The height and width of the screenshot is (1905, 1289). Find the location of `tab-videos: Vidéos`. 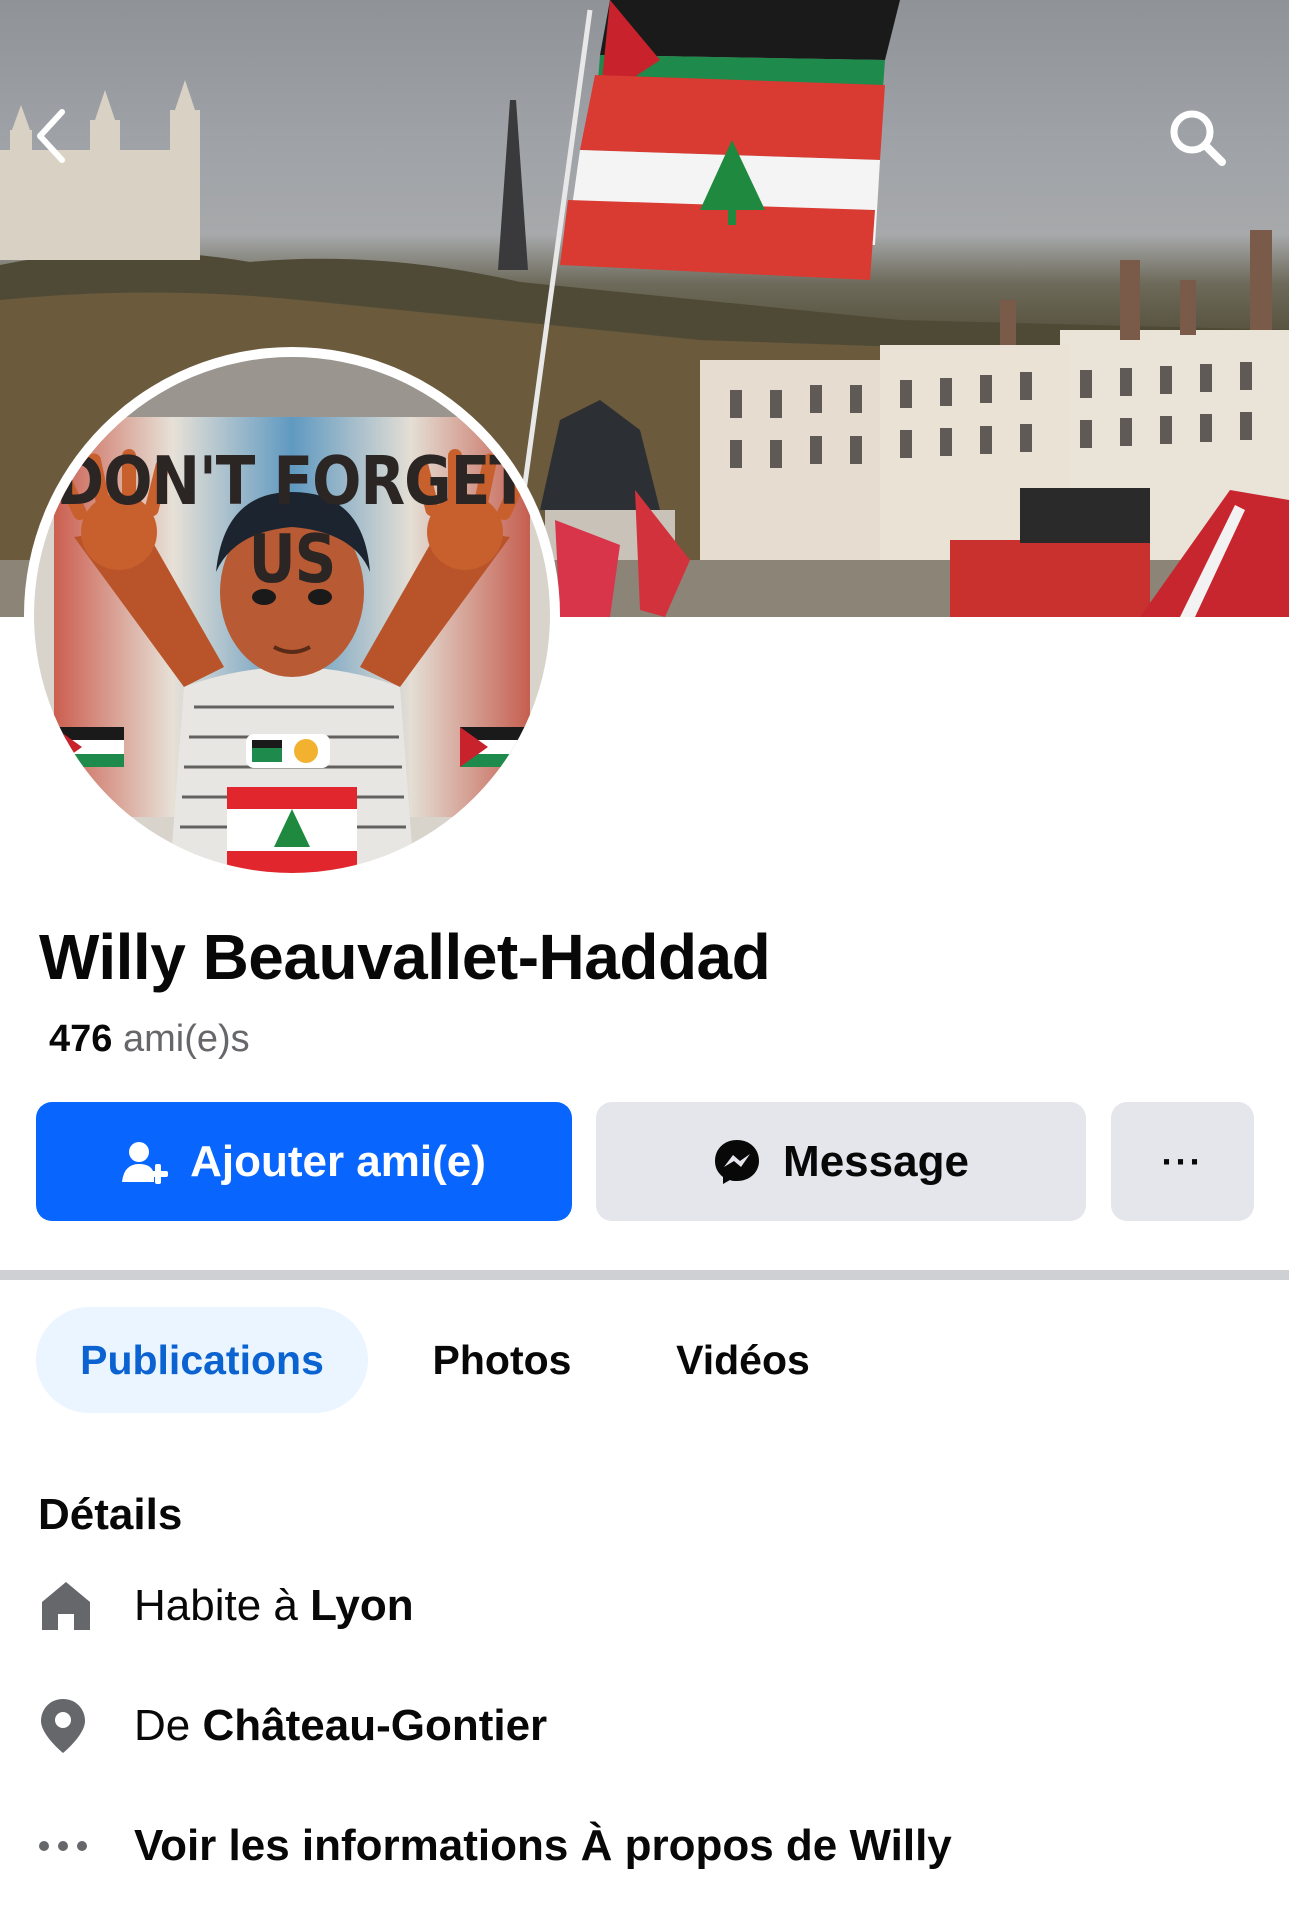

tab-videos: Vidéos is located at coordinates (743, 1360).